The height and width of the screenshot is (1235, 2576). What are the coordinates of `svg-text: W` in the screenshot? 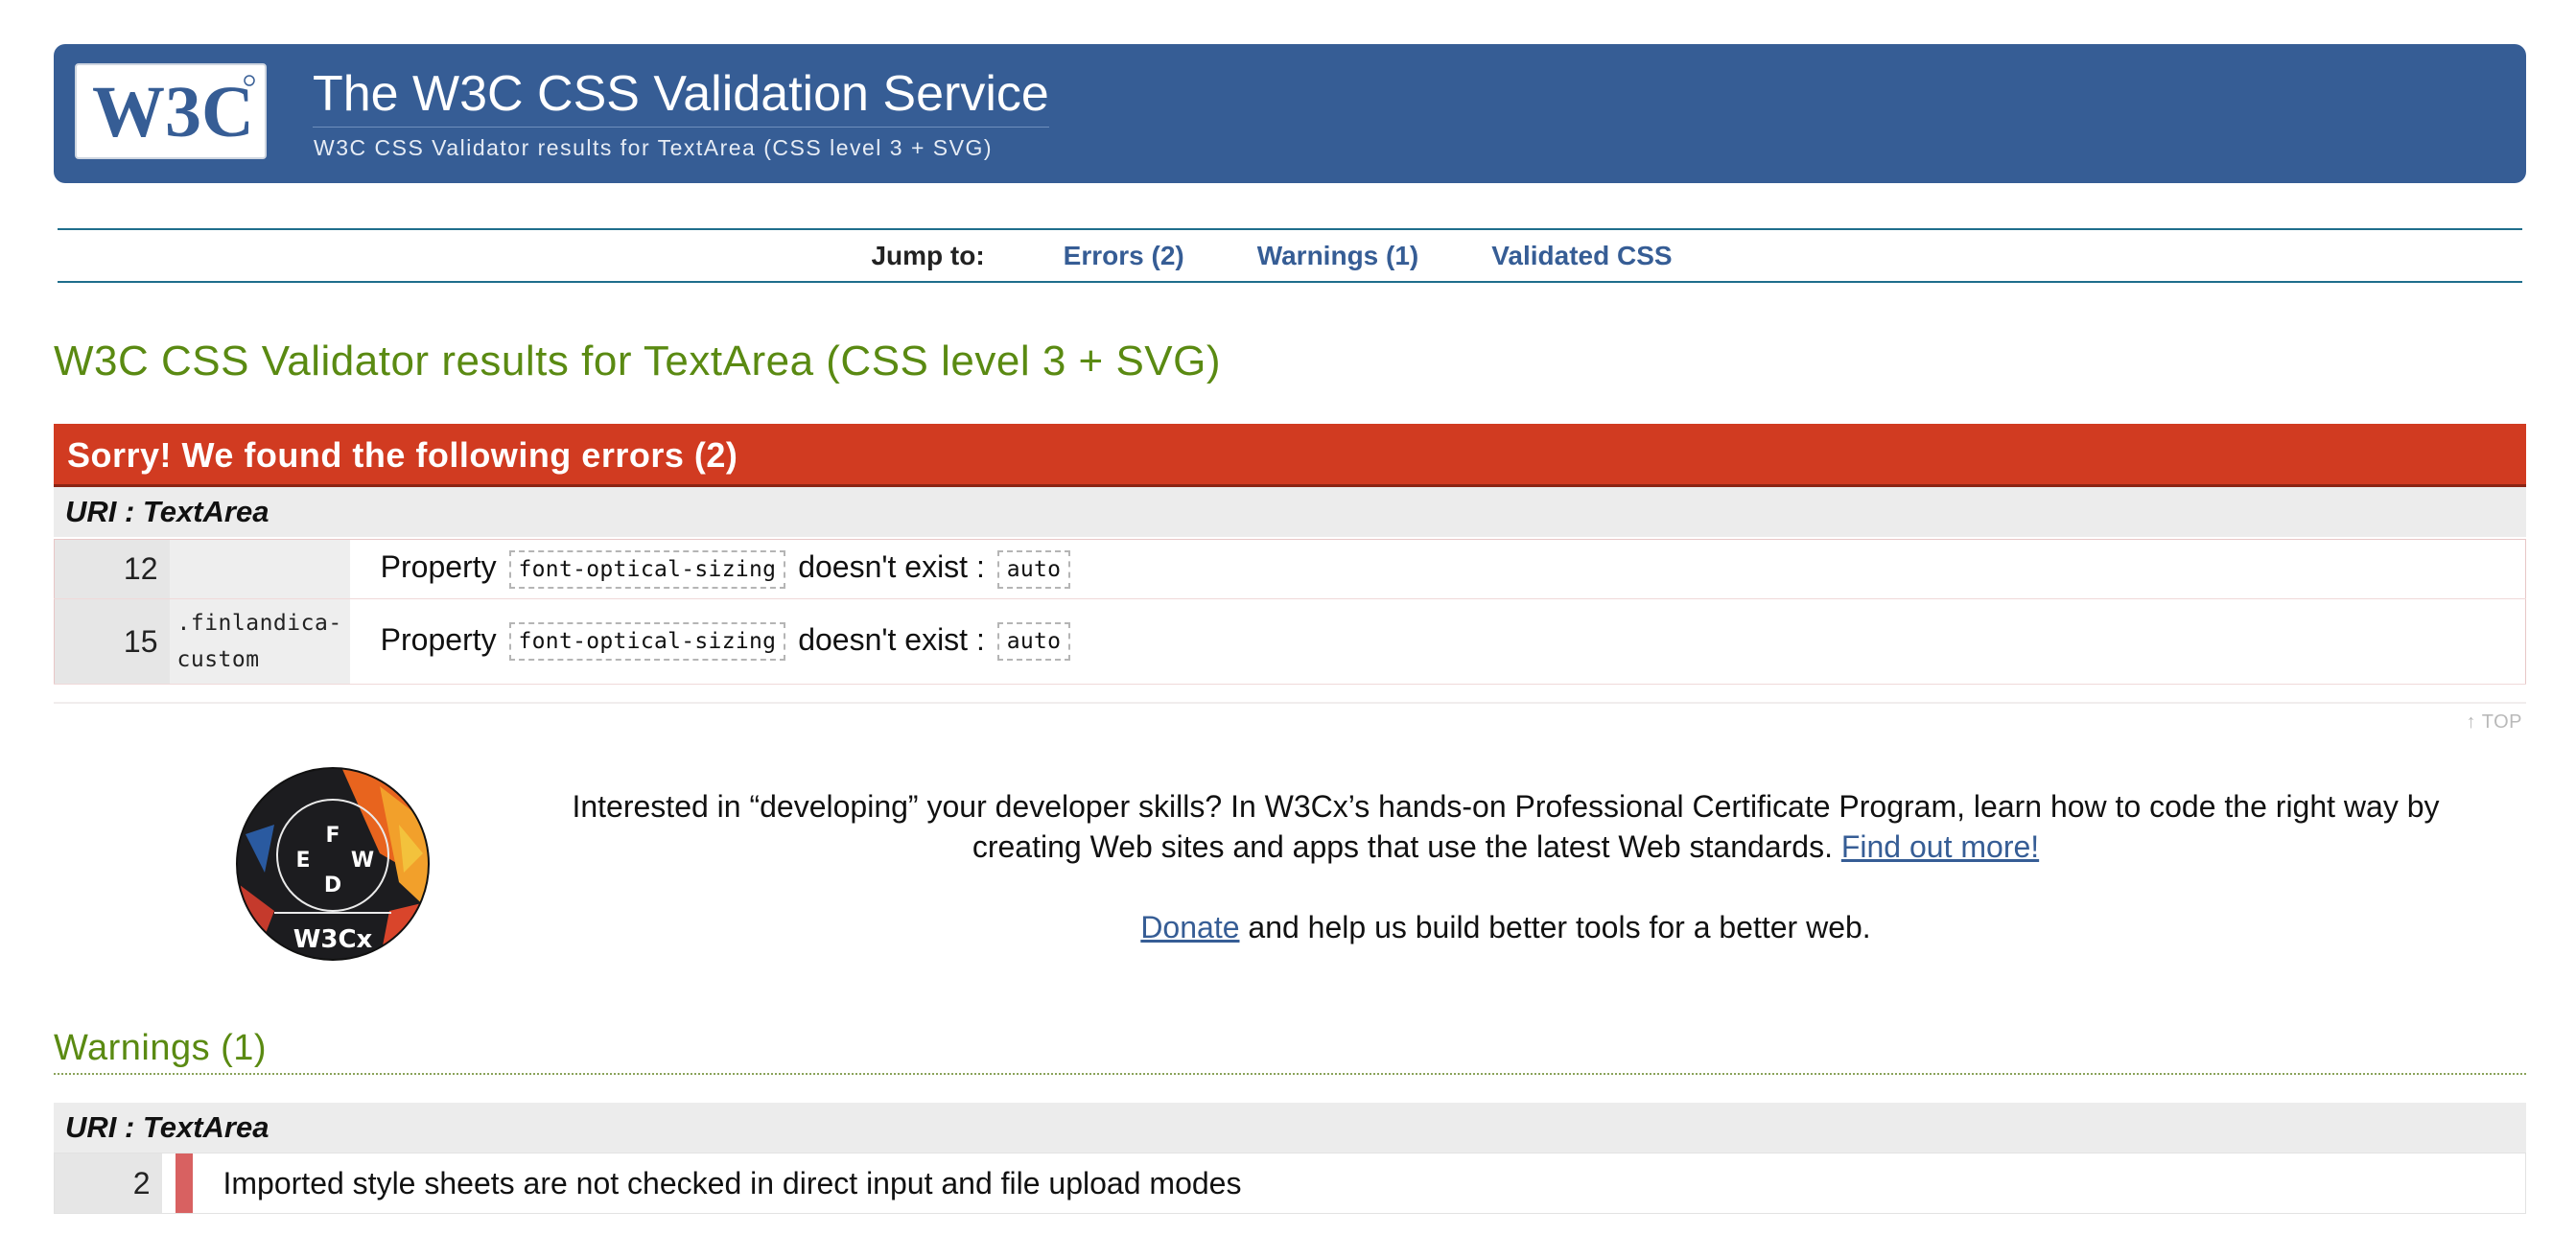 It's located at (362, 861).